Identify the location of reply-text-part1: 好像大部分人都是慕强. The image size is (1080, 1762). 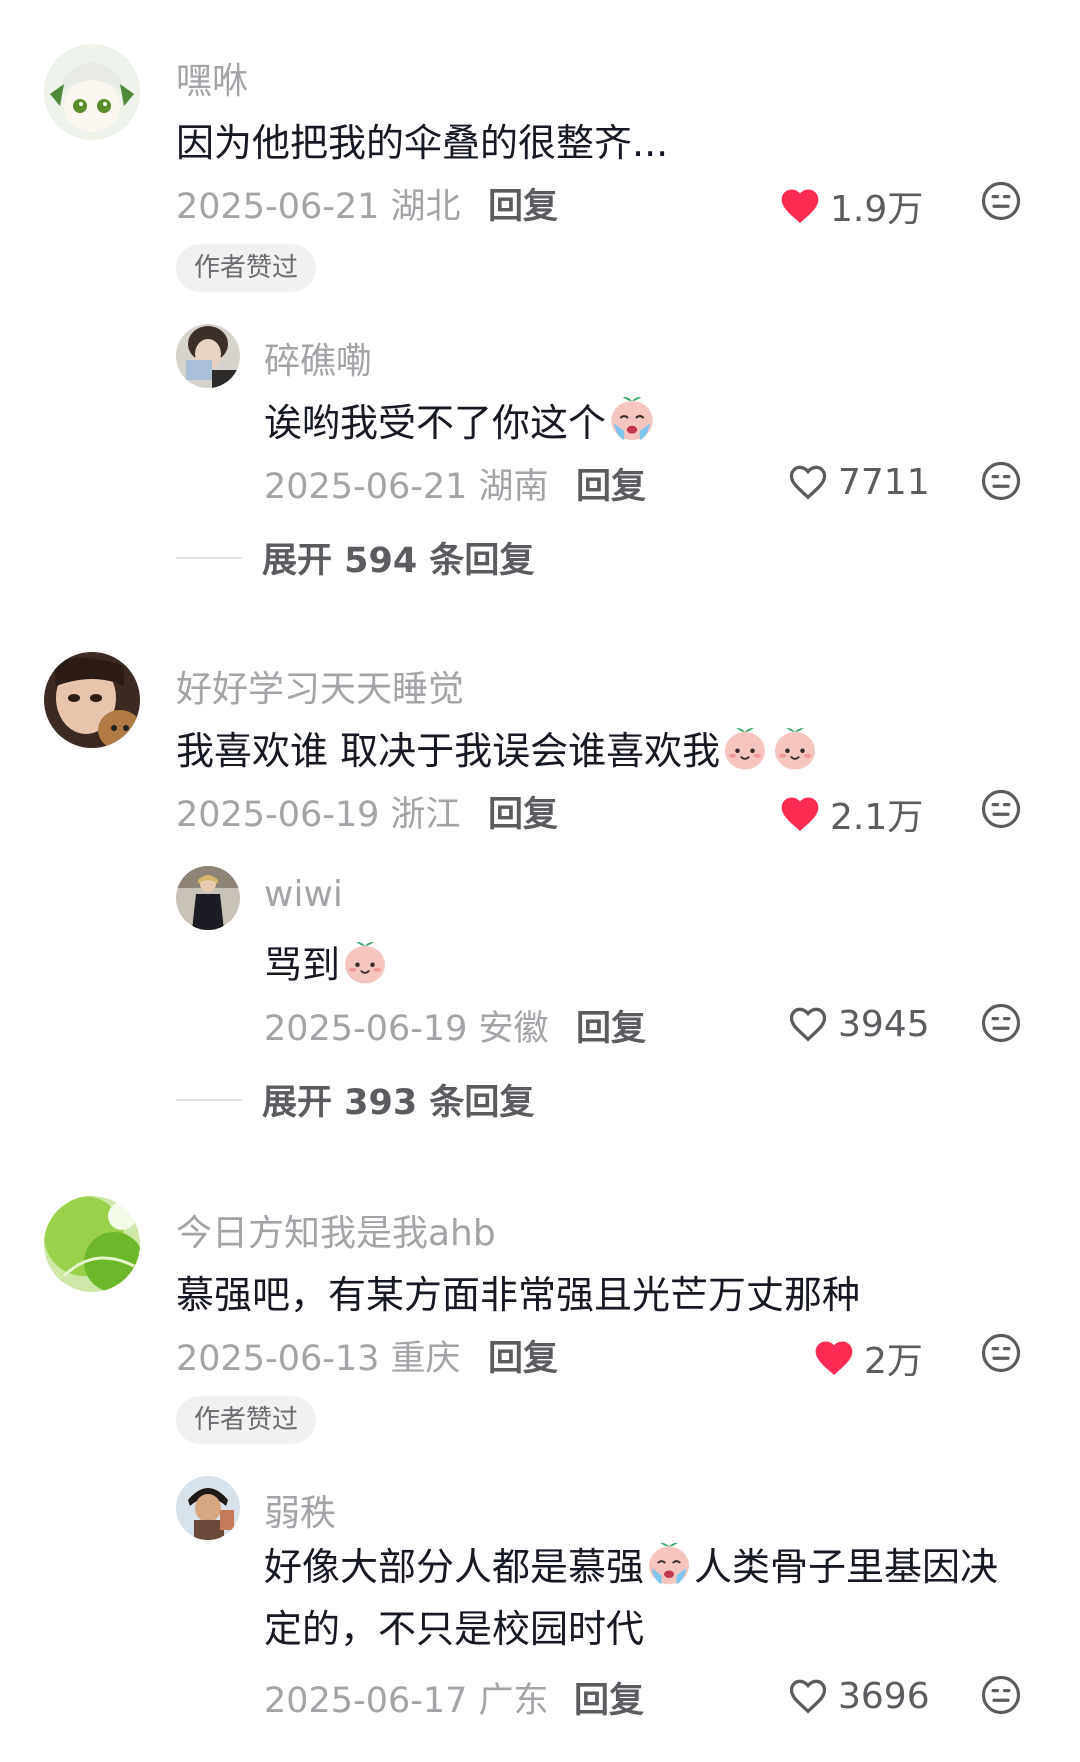
(454, 1567).